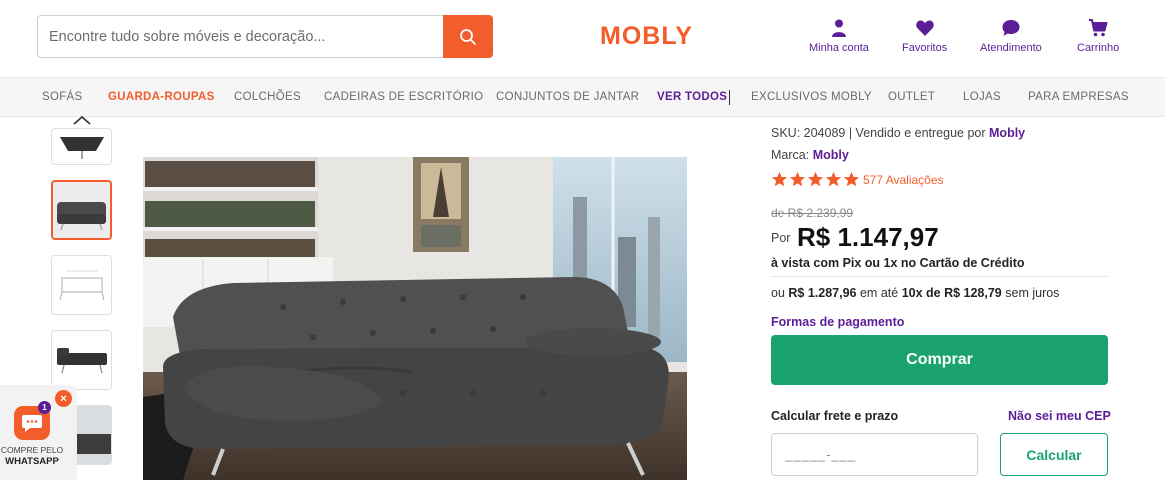 This screenshot has width=1165, height=480. Describe the element at coordinates (911, 97) in the screenshot. I see `nav-item-outlet: OUTLET` at that location.